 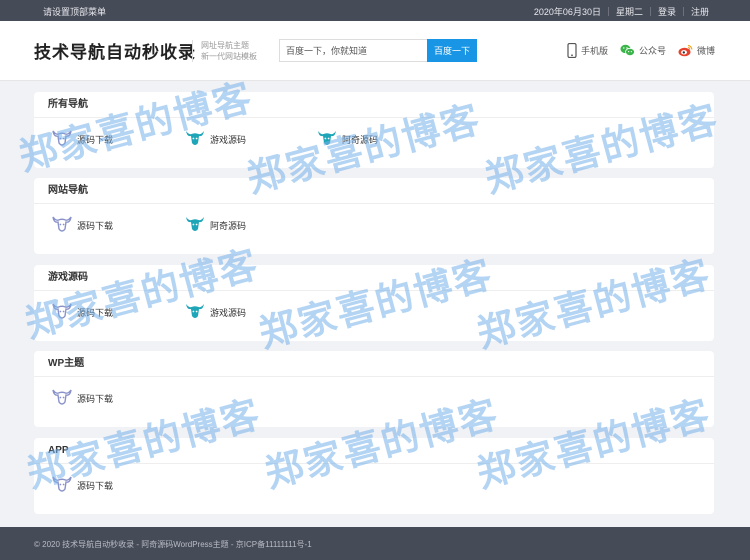 I want to click on top-bar-right: 2020年06月30日 星期二 登录 注册, so click(x=621, y=11).